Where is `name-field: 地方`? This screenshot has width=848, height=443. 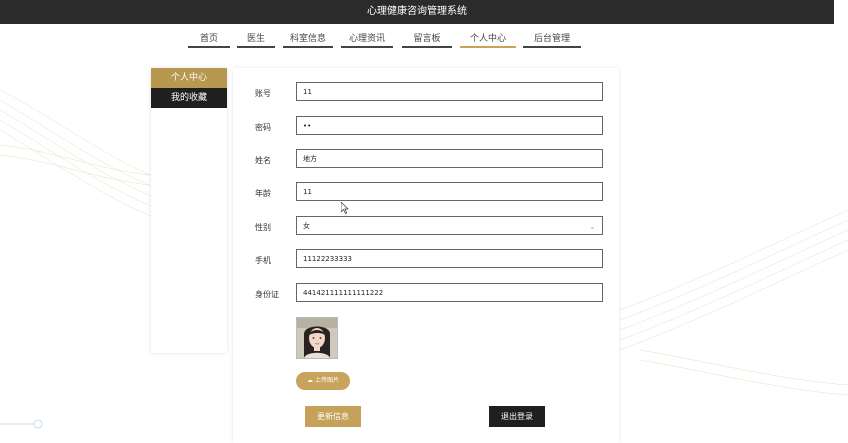 name-field: 地方 is located at coordinates (449, 158).